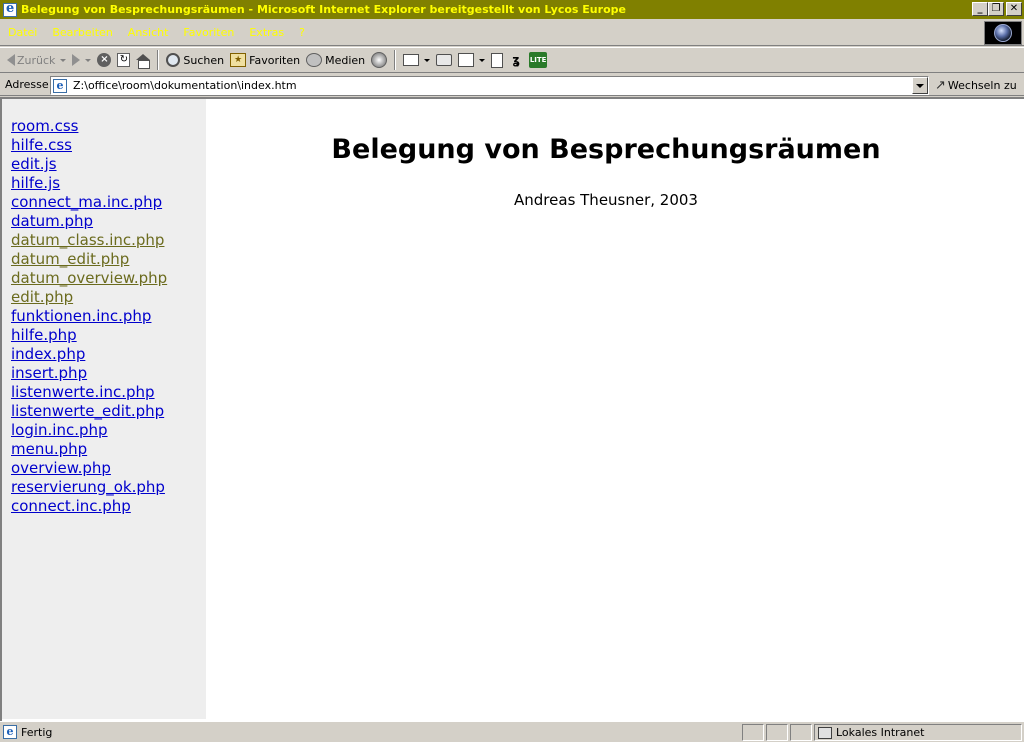  Describe the element at coordinates (108, 126) in the screenshot. I see `file-link: room.css` at that location.